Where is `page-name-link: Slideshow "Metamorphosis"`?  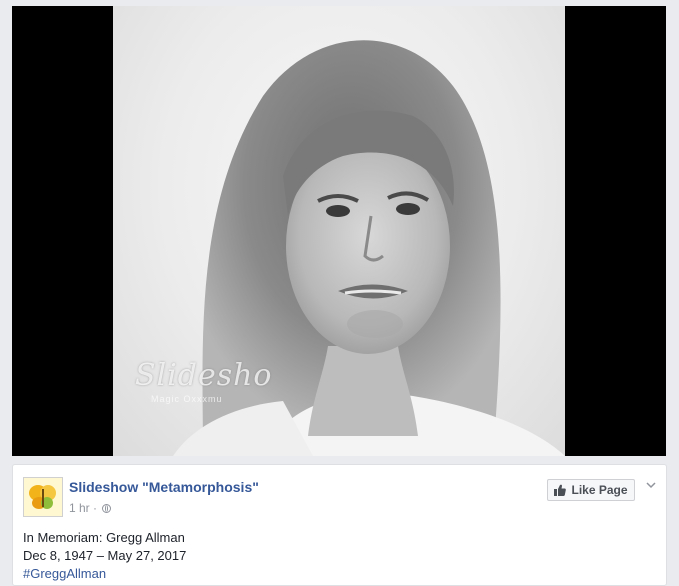
page-name-link: Slideshow "Metamorphosis" is located at coordinates (164, 487).